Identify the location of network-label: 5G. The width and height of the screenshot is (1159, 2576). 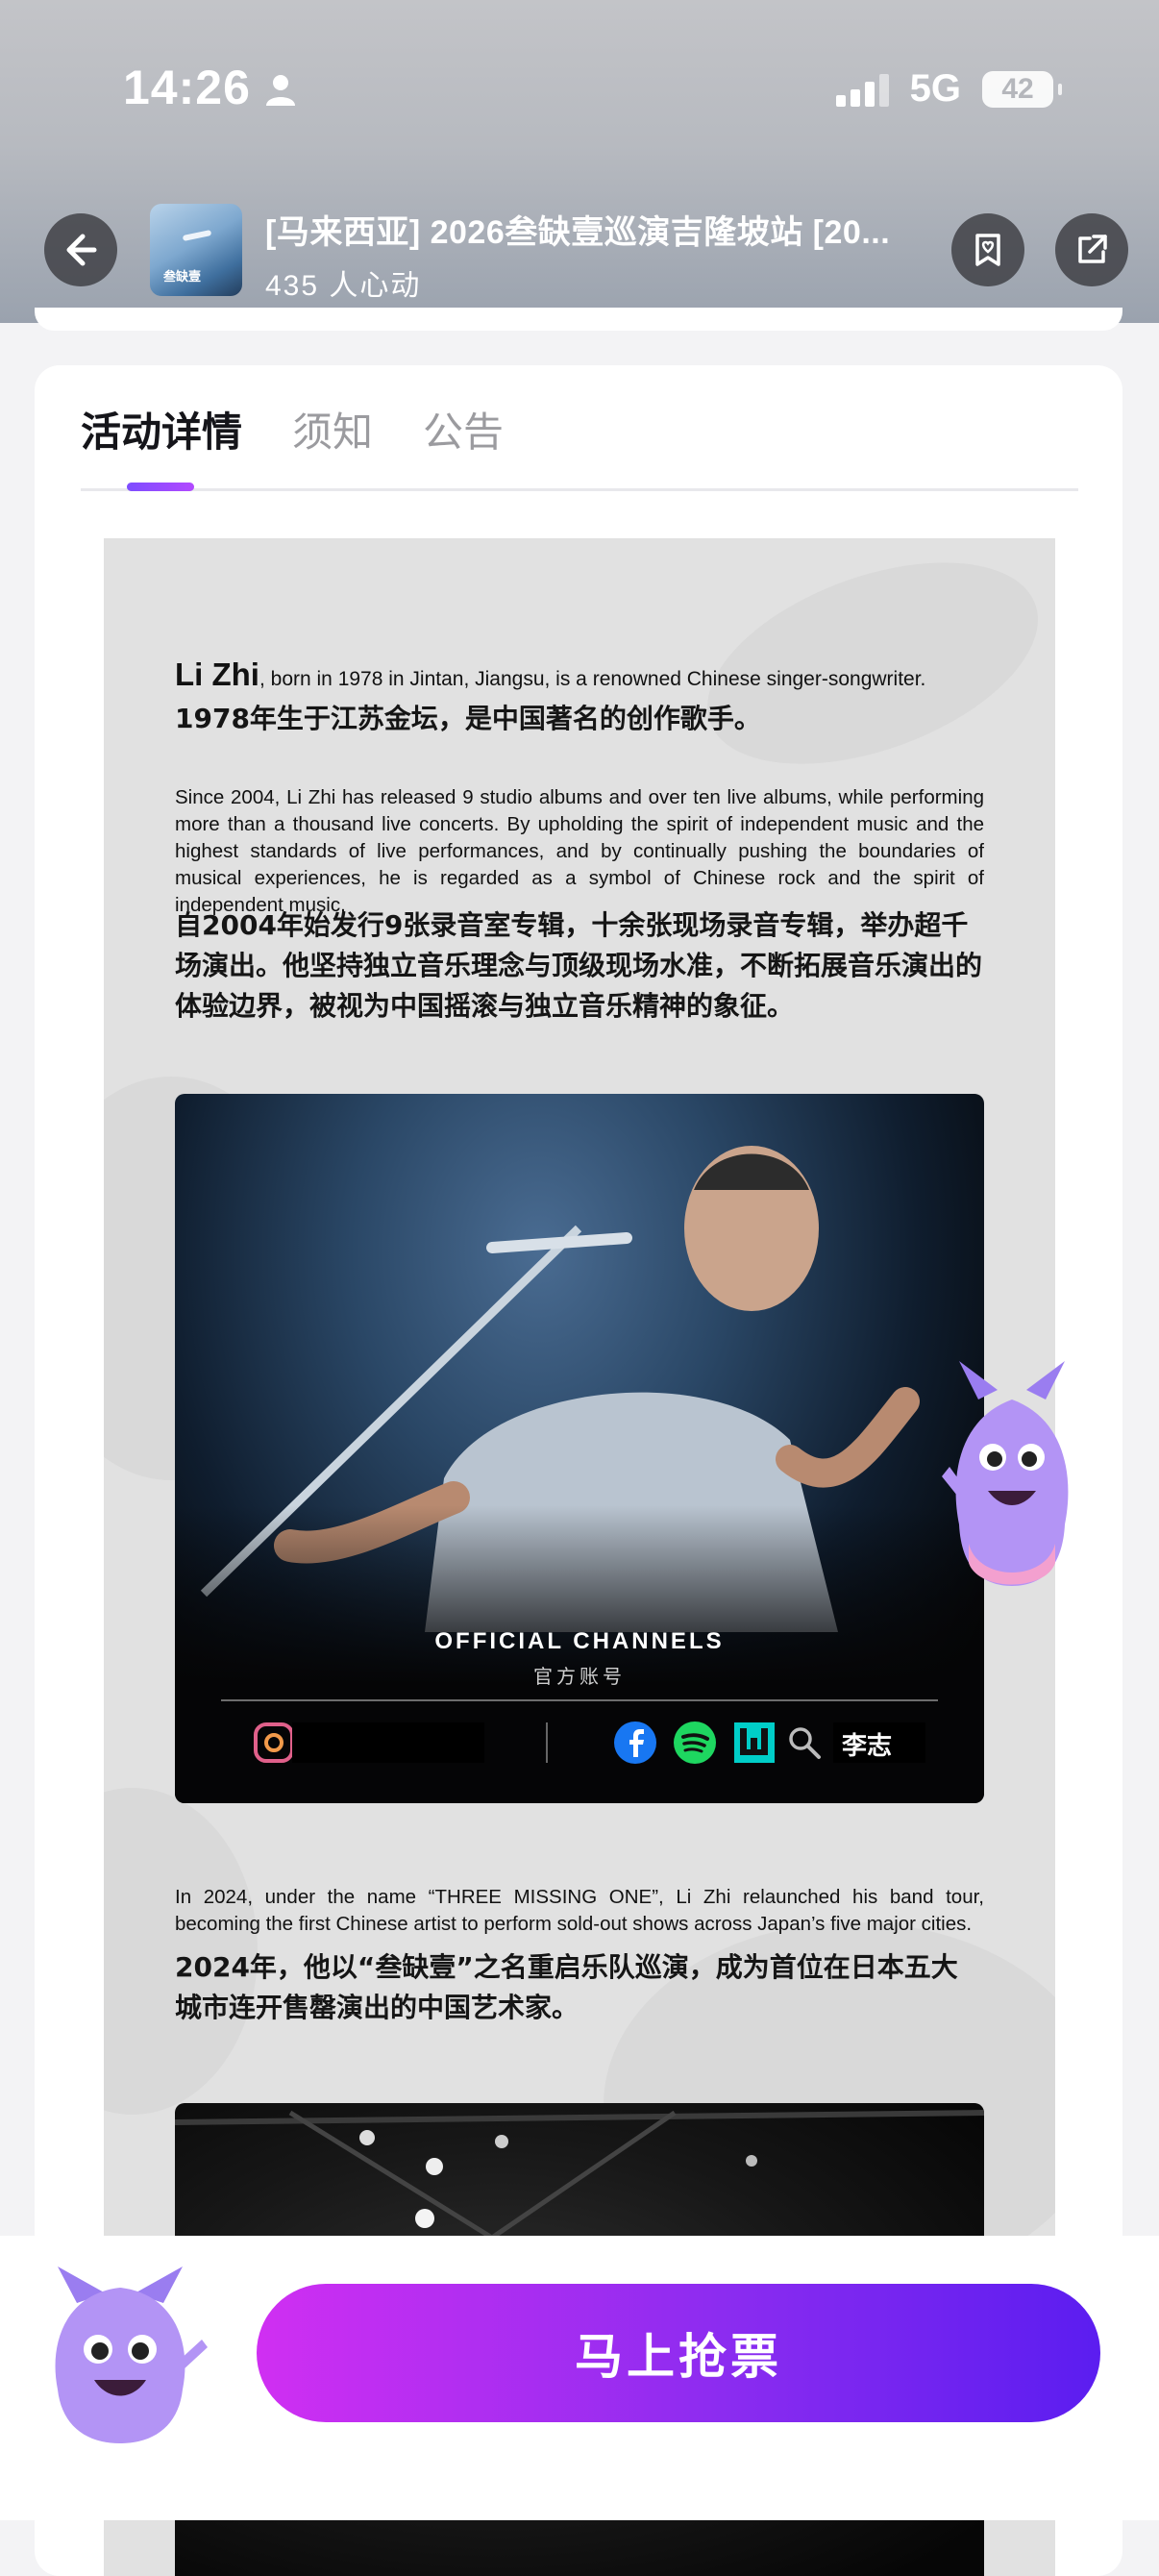
(935, 88).